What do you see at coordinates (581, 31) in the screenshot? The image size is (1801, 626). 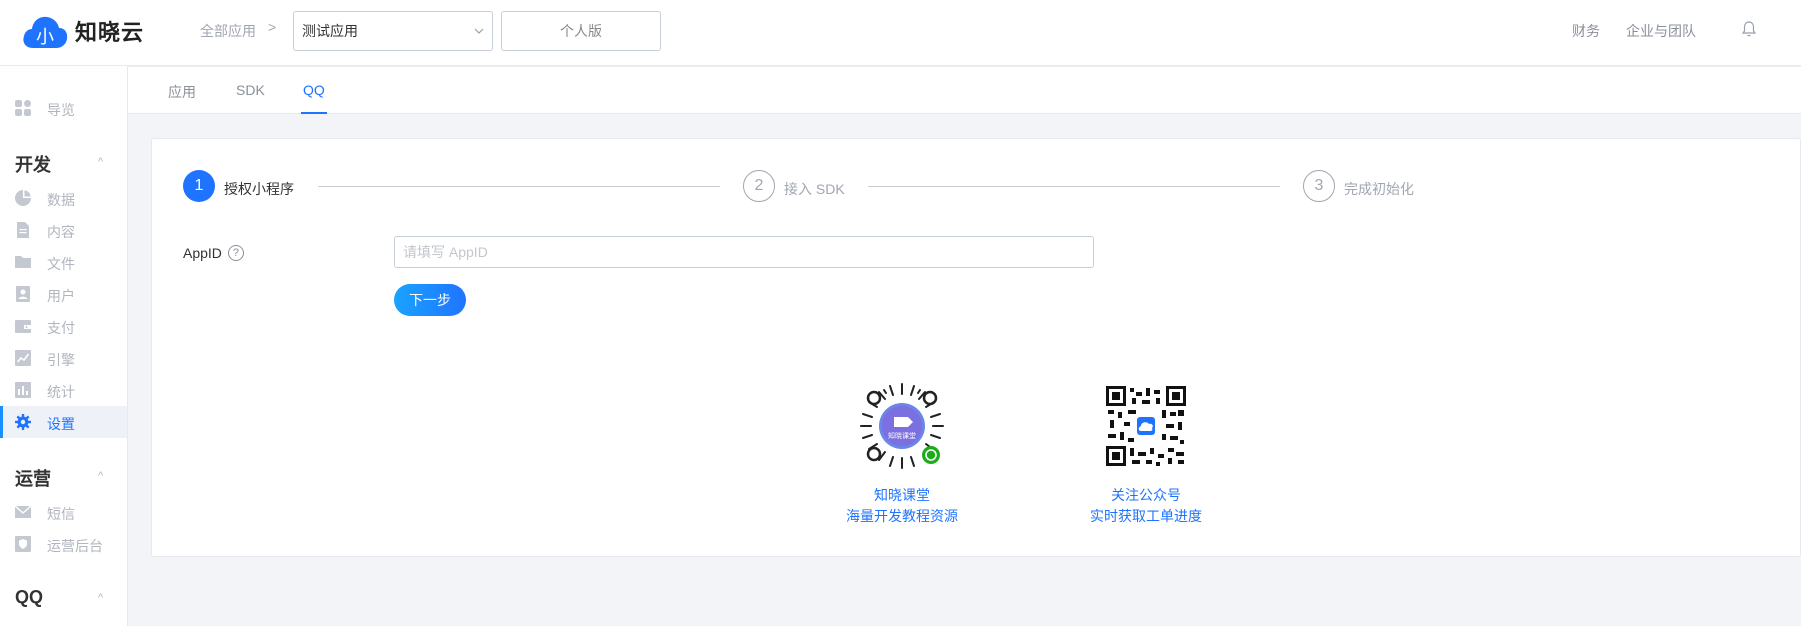 I see `edition-button: 个人版` at bounding box center [581, 31].